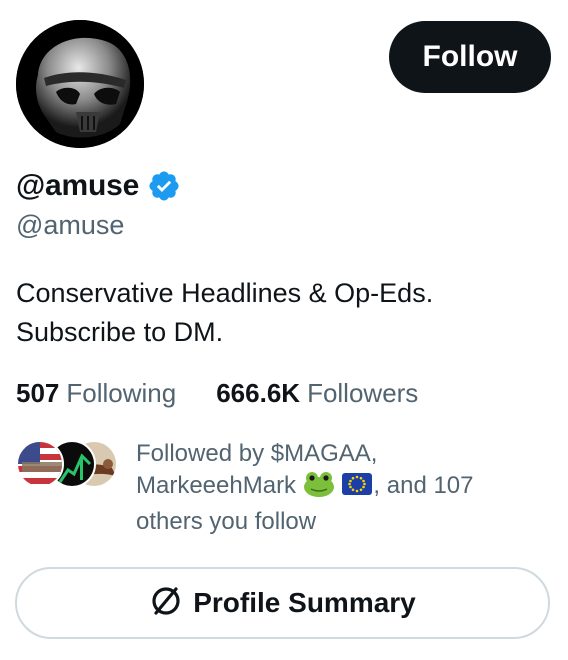  What do you see at coordinates (258, 393) in the screenshot?
I see `followers-count: 666.6K` at bounding box center [258, 393].